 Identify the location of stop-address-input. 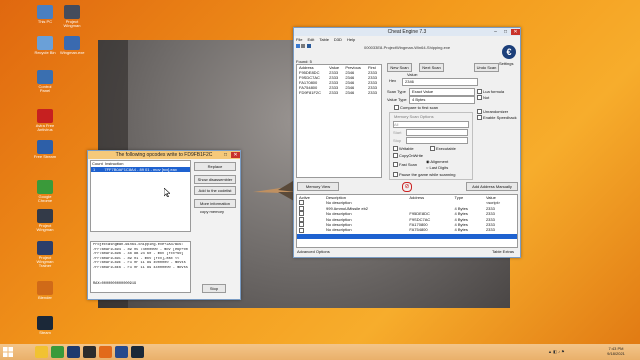
(437, 140).